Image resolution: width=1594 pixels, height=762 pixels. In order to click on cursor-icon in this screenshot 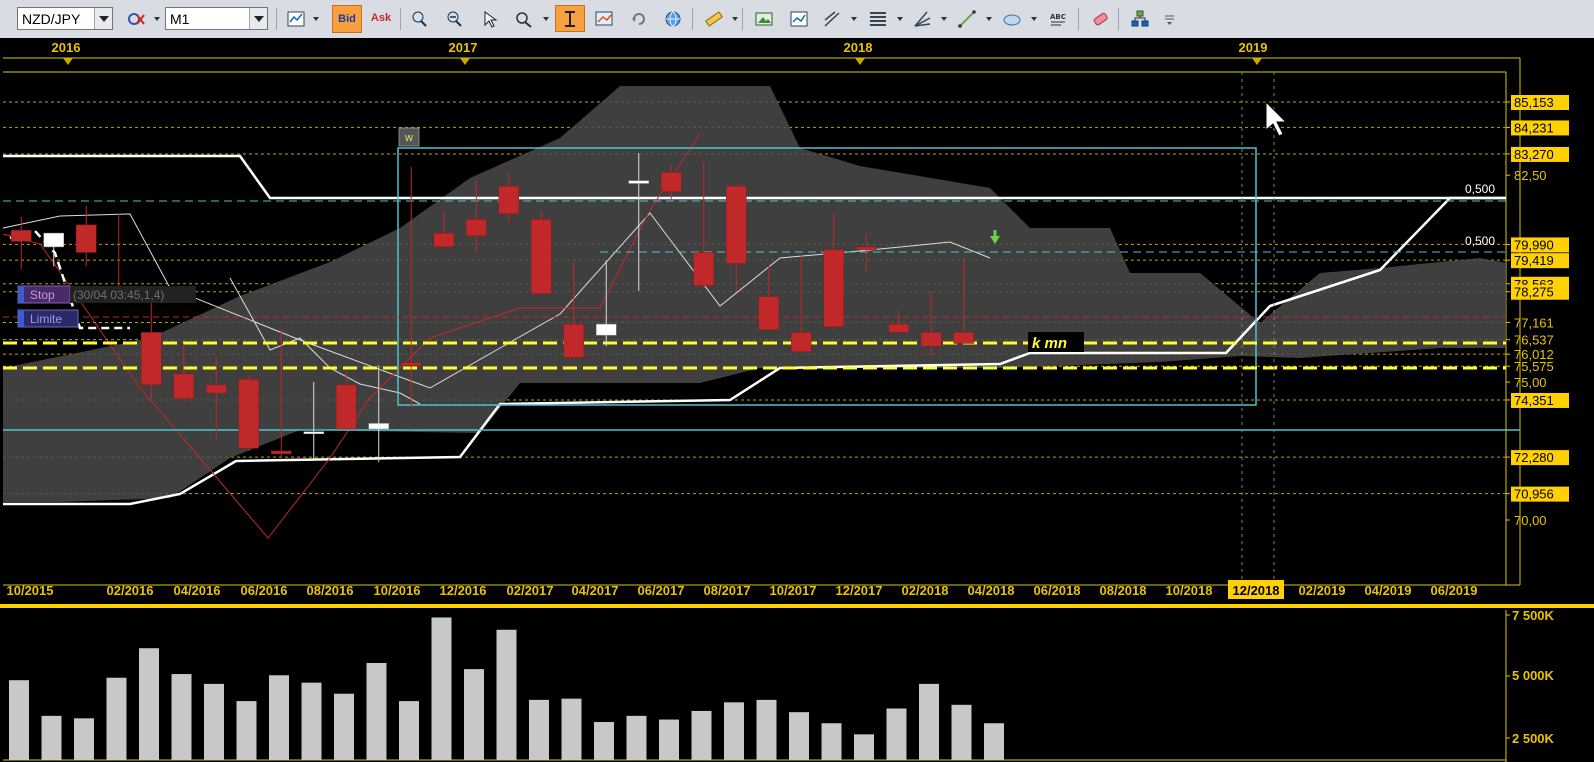, I will do `click(490, 19)`.